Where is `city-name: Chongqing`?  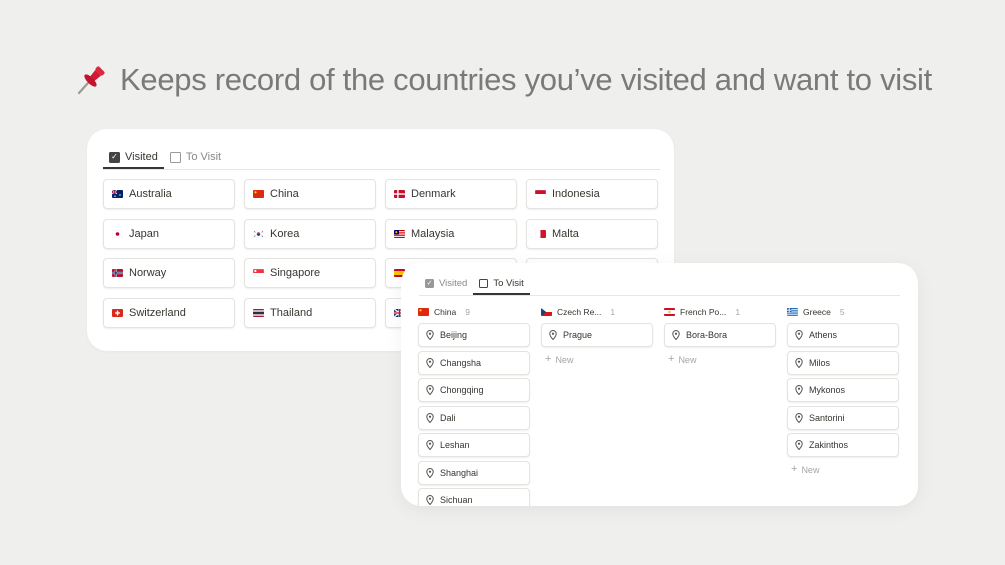
city-name: Chongqing is located at coordinates (462, 390).